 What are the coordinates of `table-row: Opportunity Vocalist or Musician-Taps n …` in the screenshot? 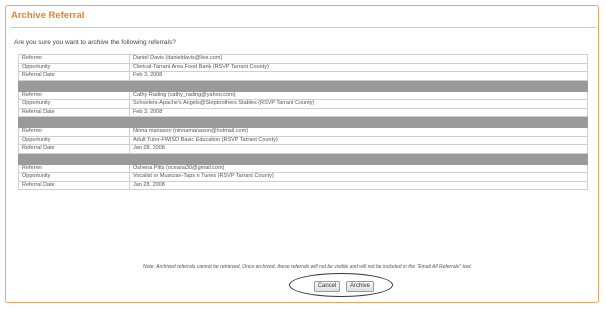 It's located at (303, 177).